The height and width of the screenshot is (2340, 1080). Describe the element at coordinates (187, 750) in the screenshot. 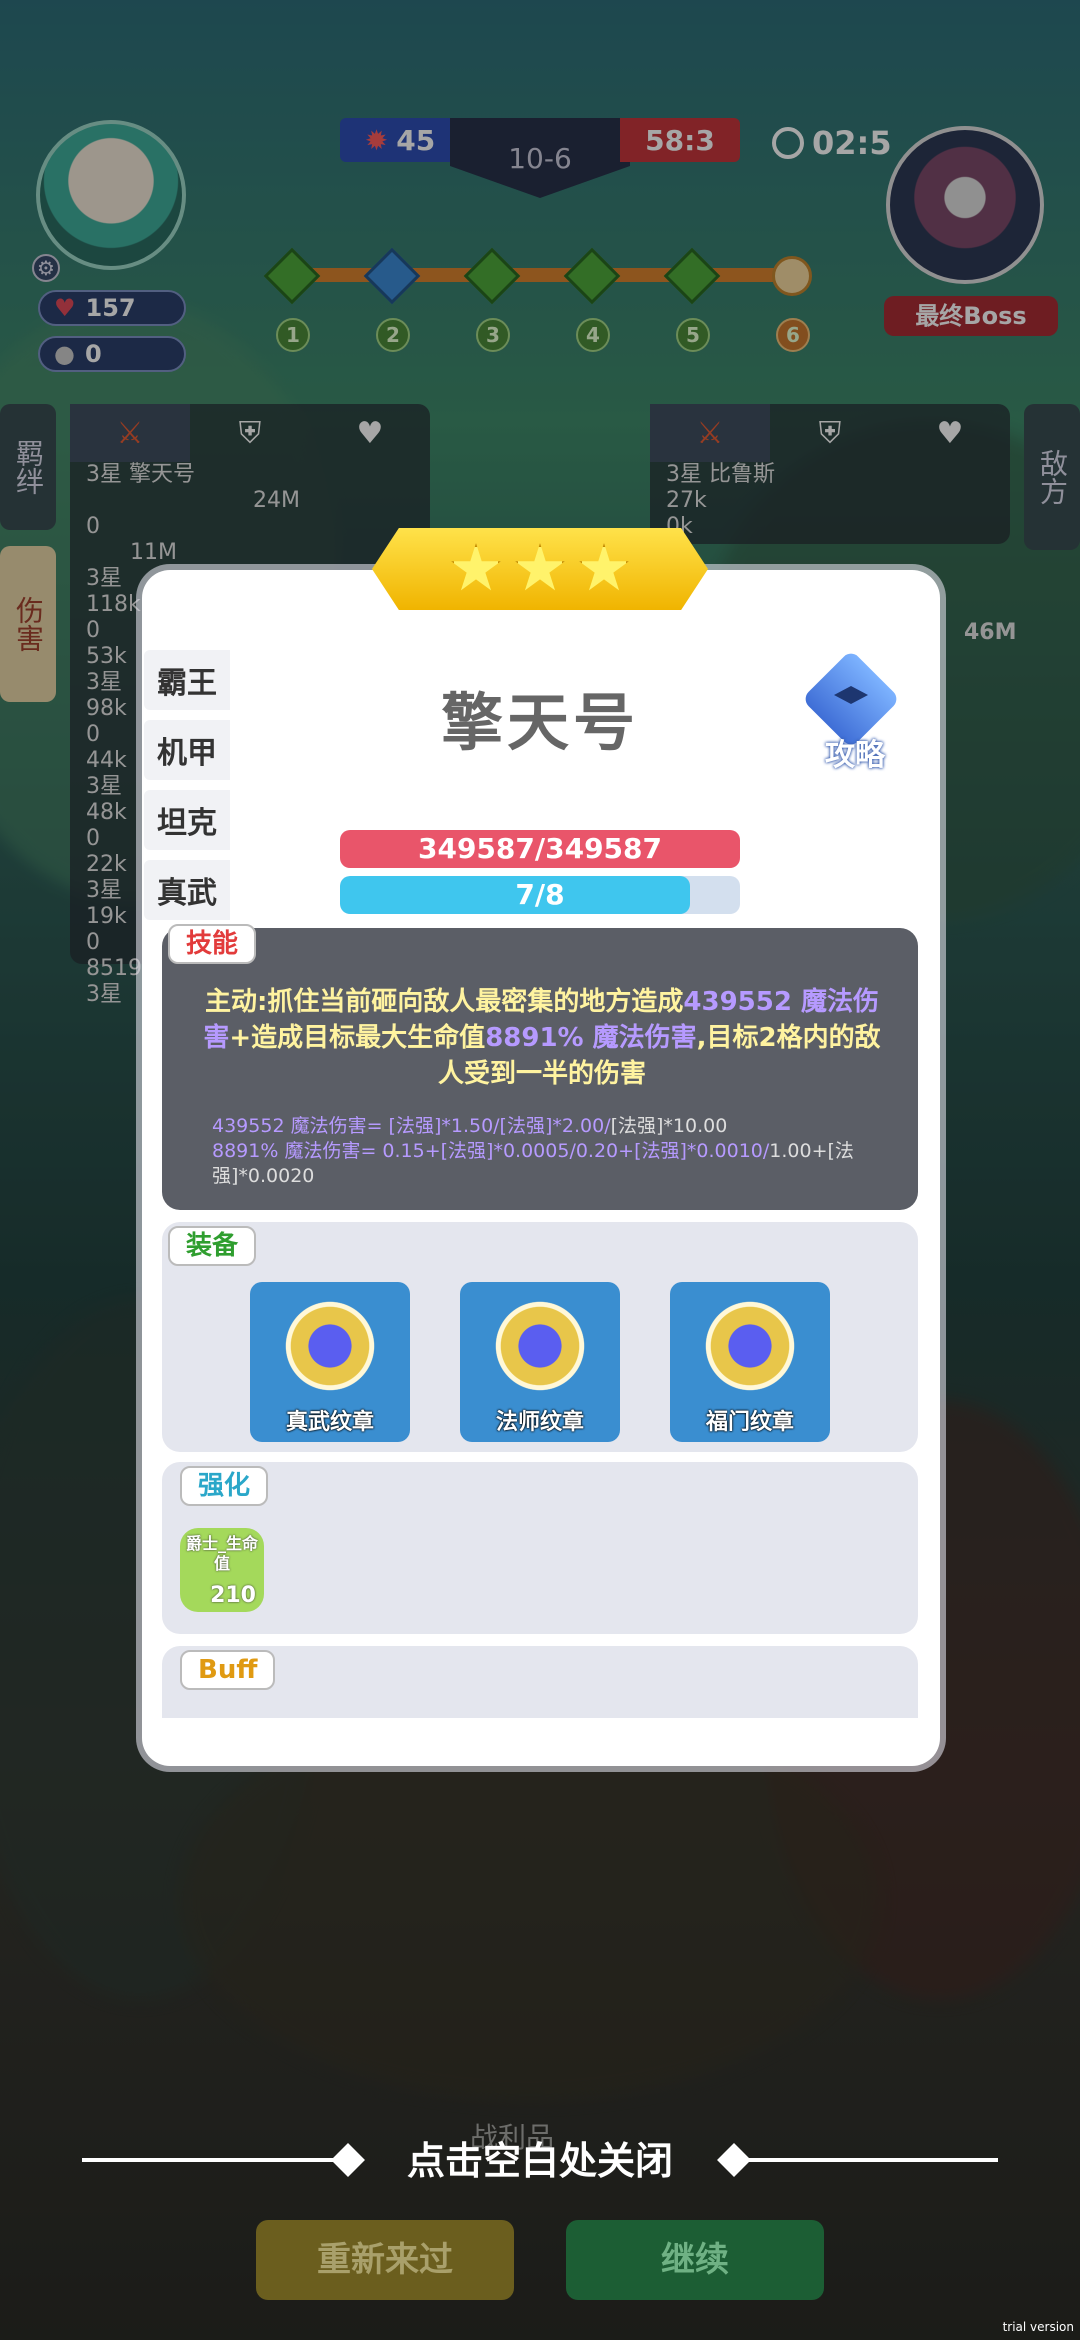

I see `trait-item: 机甲` at that location.